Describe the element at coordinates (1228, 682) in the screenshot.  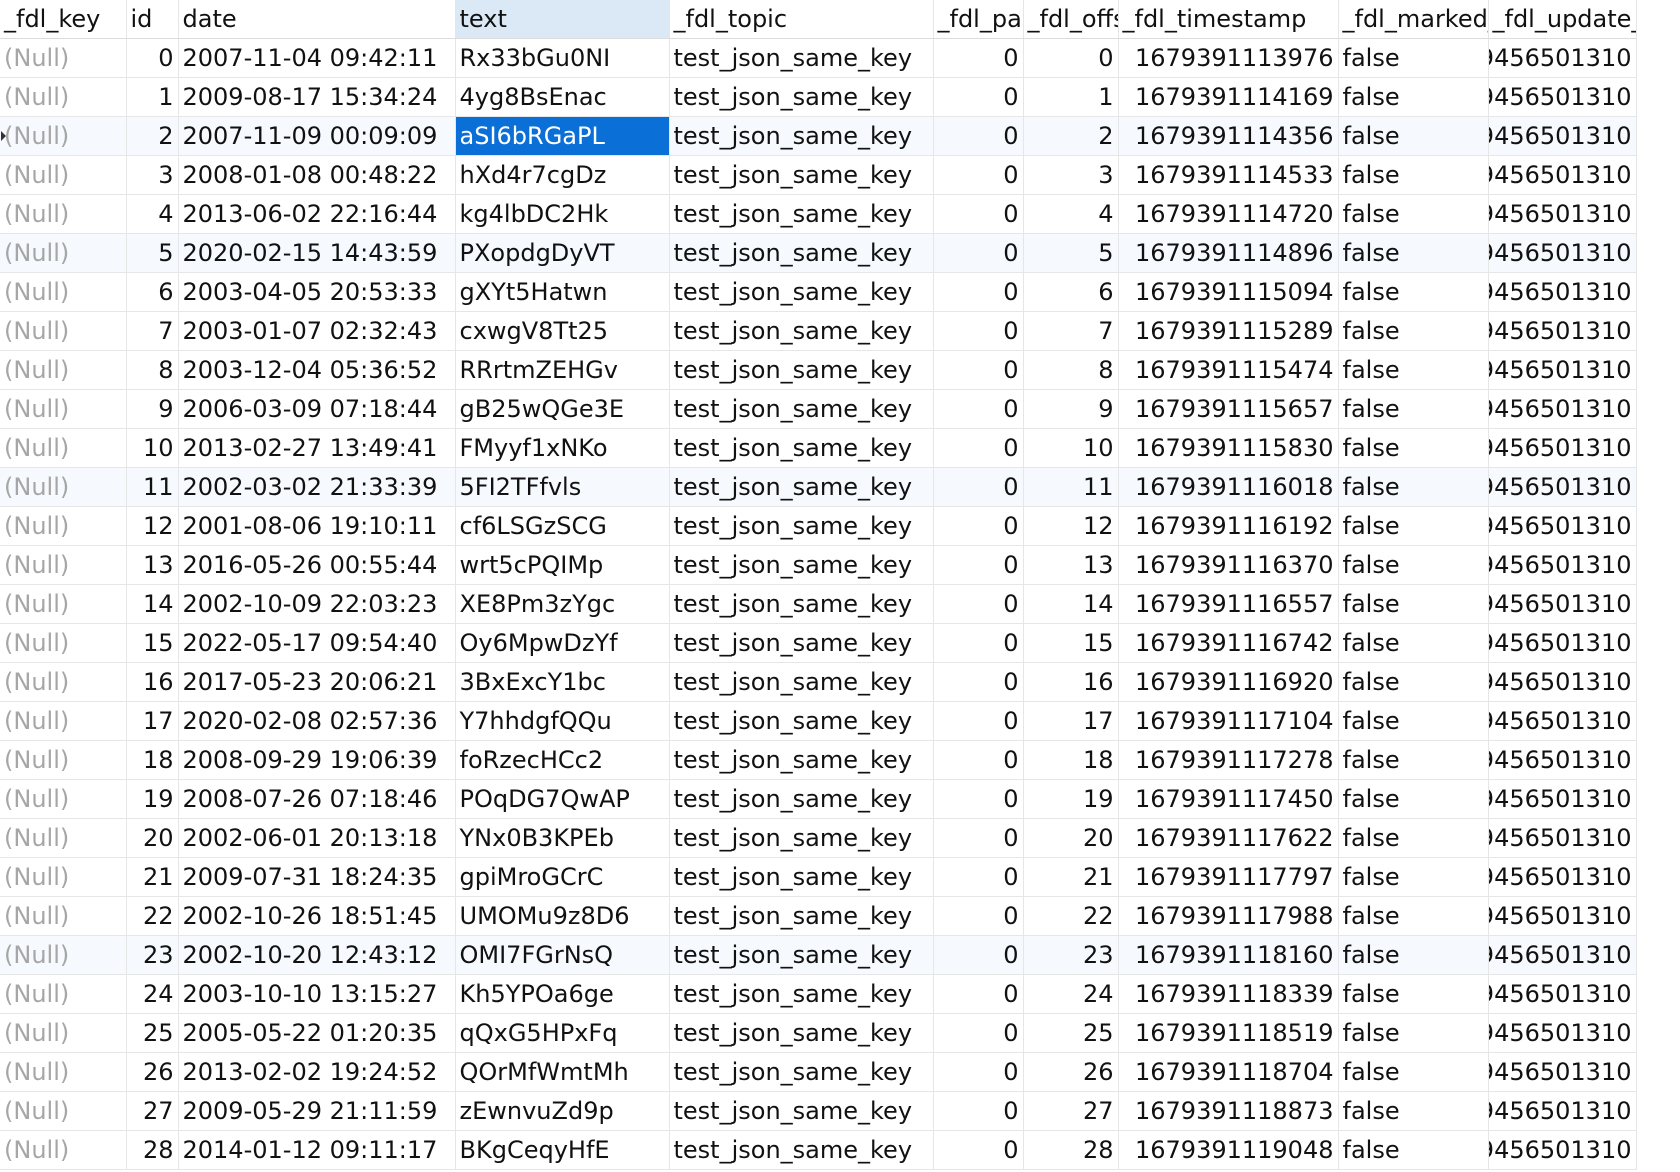
I see `cell-fdl-timestamp: 1679391116920` at that location.